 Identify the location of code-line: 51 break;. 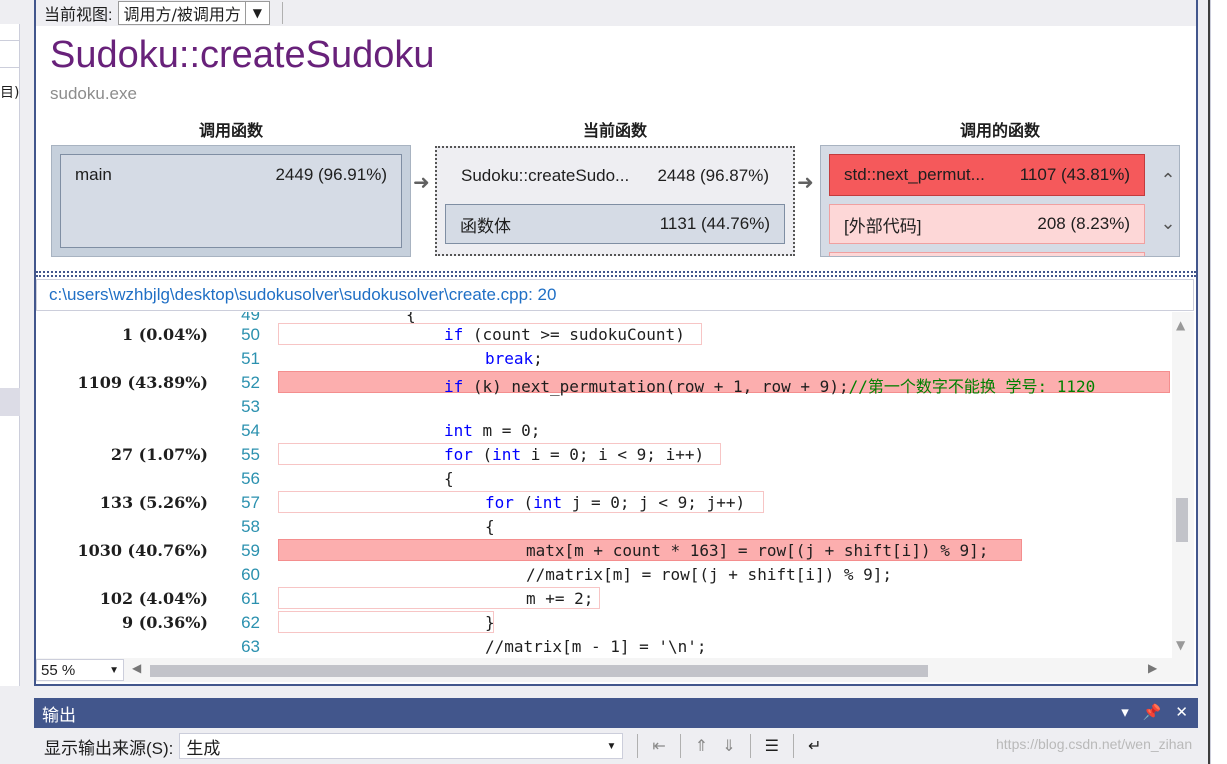
(603, 358).